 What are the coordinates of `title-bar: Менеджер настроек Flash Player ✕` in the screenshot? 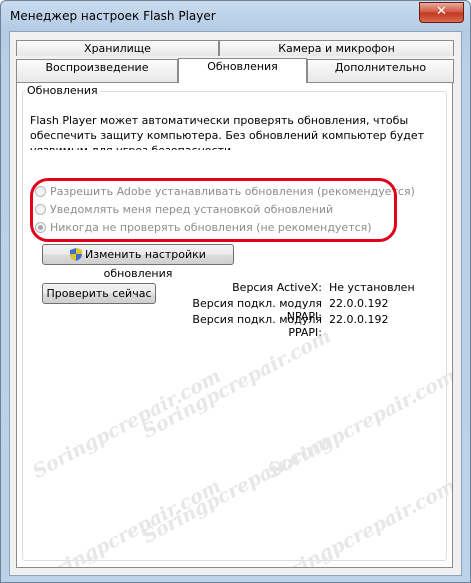 It's located at (235, 16).